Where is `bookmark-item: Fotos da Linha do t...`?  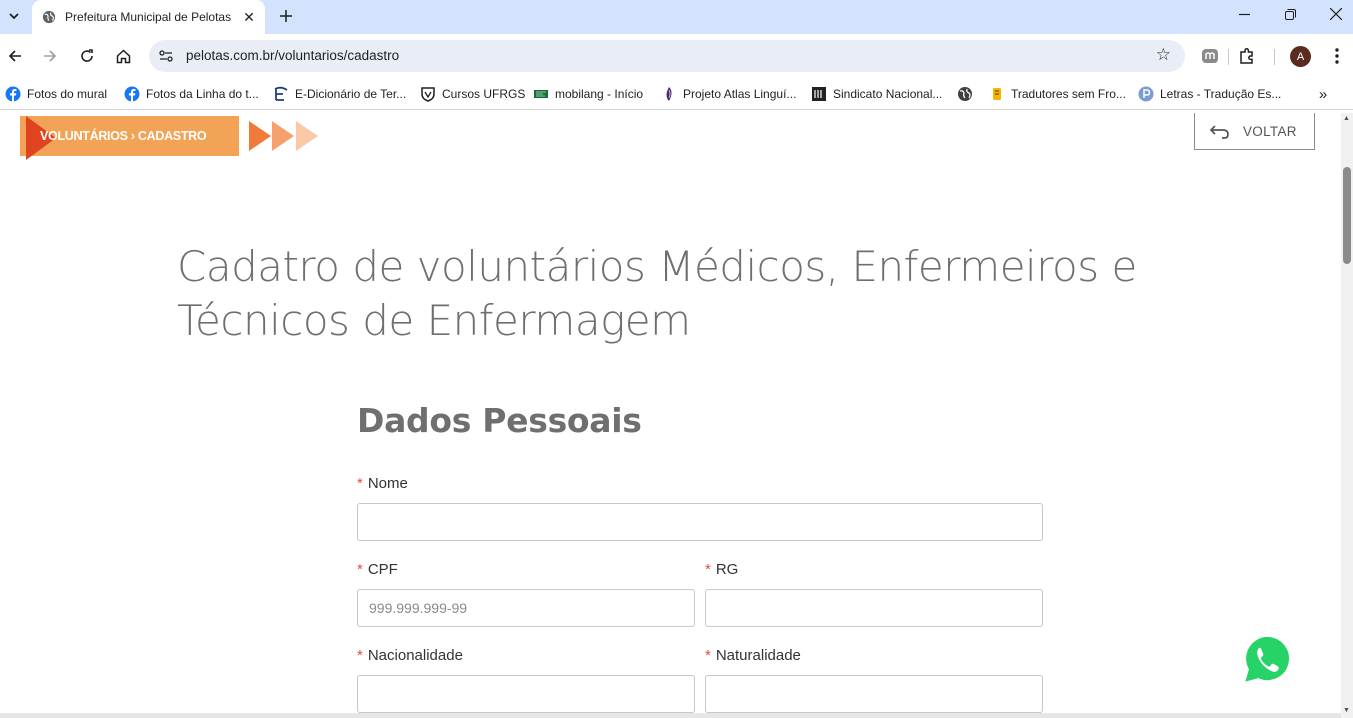
bookmark-item: Fotos da Linha do t... is located at coordinates (191, 94).